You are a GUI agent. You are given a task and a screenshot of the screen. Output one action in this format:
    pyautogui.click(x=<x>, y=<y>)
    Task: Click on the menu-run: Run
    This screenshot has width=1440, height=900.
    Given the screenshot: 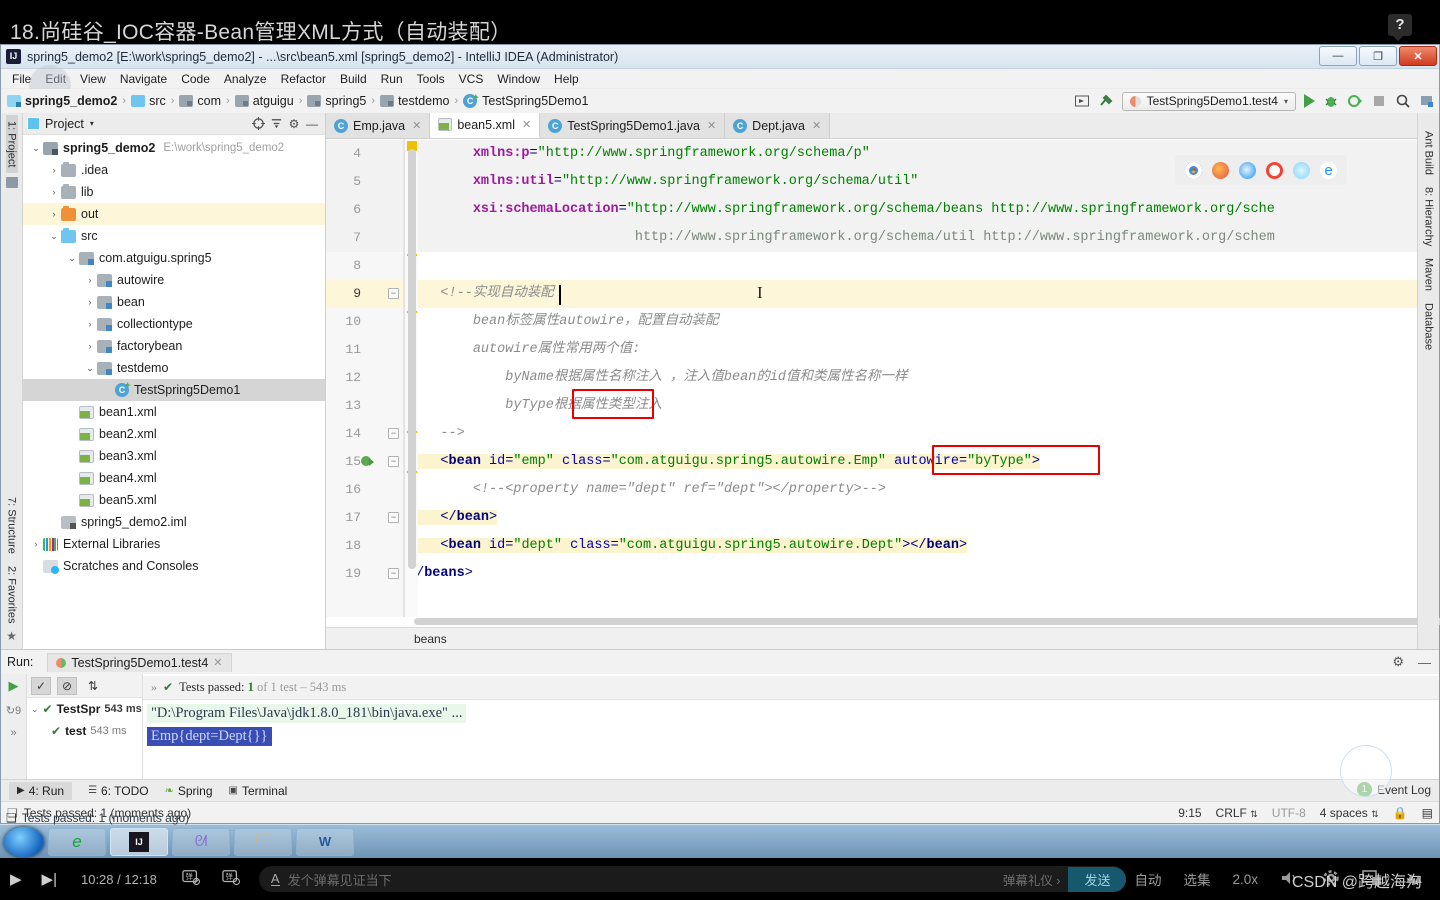 What is the action you would take?
    pyautogui.click(x=392, y=79)
    